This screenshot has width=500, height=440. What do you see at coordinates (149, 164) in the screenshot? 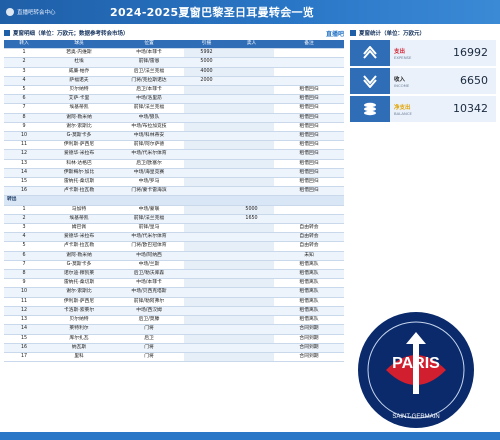
I see `table-cell: 后卫/欧塞尔` at bounding box center [149, 164].